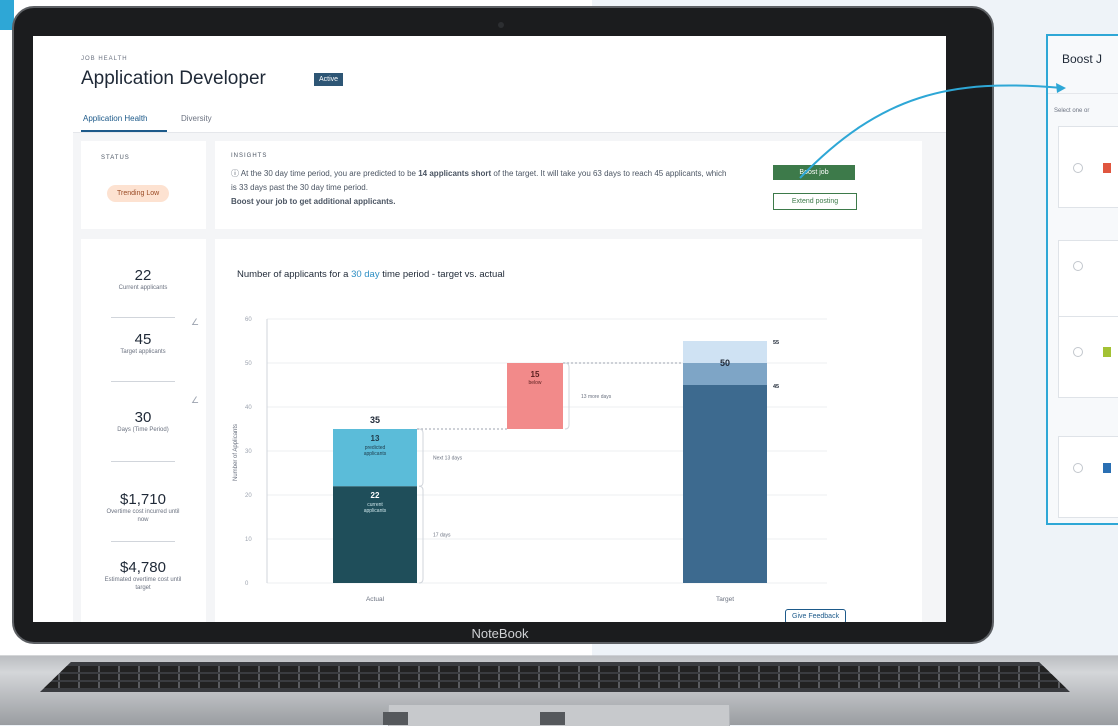  Describe the element at coordinates (104, 59) in the screenshot. I see `page-eyebrow: JOB HEALTH` at that location.